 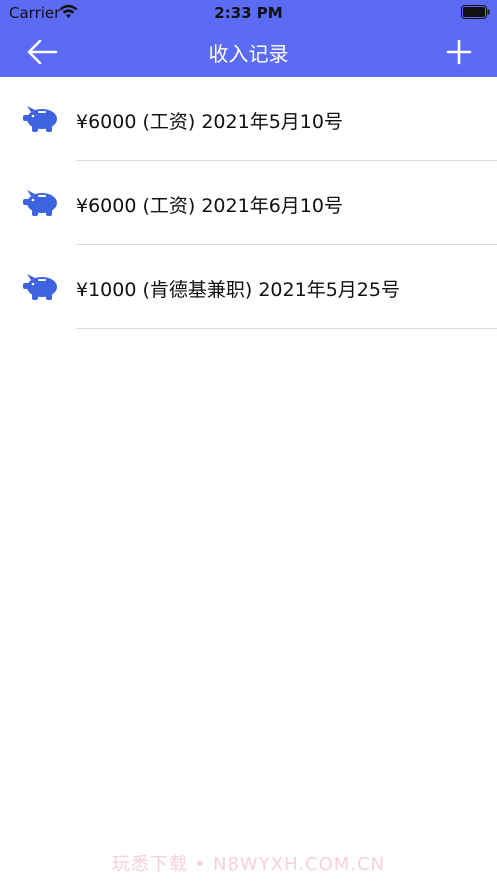 What do you see at coordinates (286, 328) in the screenshot?
I see `divider` at bounding box center [286, 328].